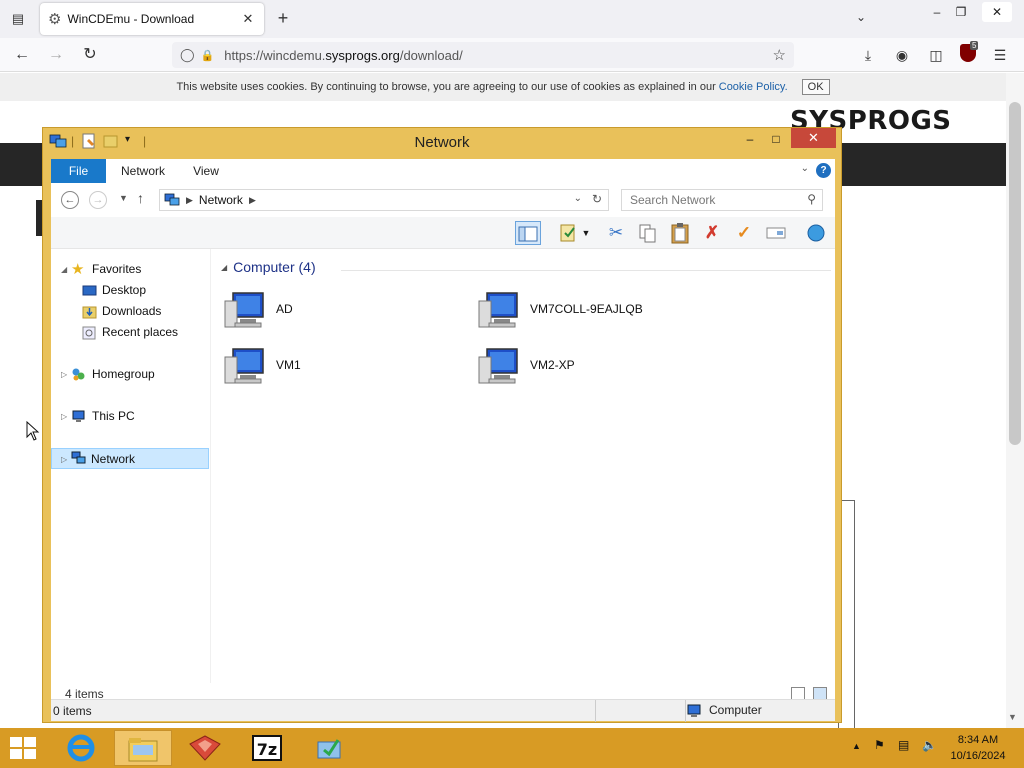 The image size is (1024, 768). What do you see at coordinates (929, 745) in the screenshot?
I see `volume-muted-icon: 🔈` at bounding box center [929, 745].